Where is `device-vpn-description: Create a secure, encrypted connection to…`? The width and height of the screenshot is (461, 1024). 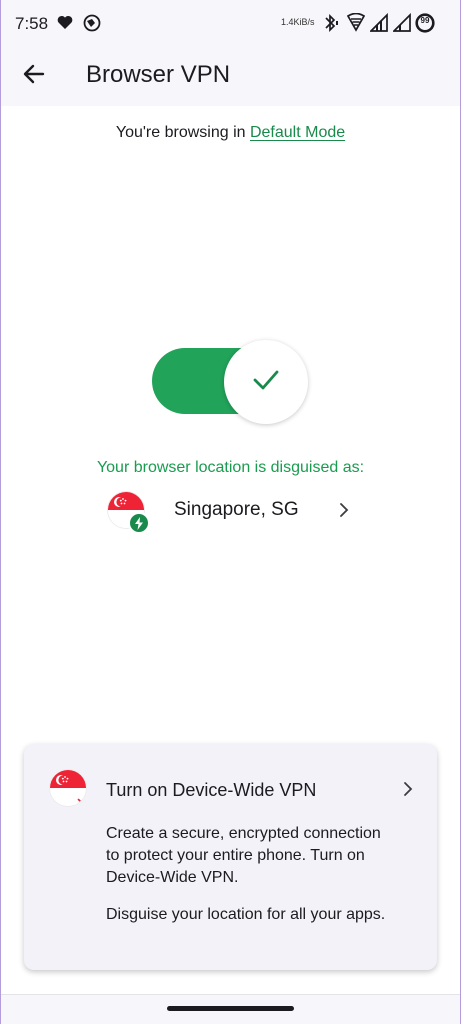 device-vpn-description: Create a secure, encrypted connection to… is located at coordinates (243, 855).